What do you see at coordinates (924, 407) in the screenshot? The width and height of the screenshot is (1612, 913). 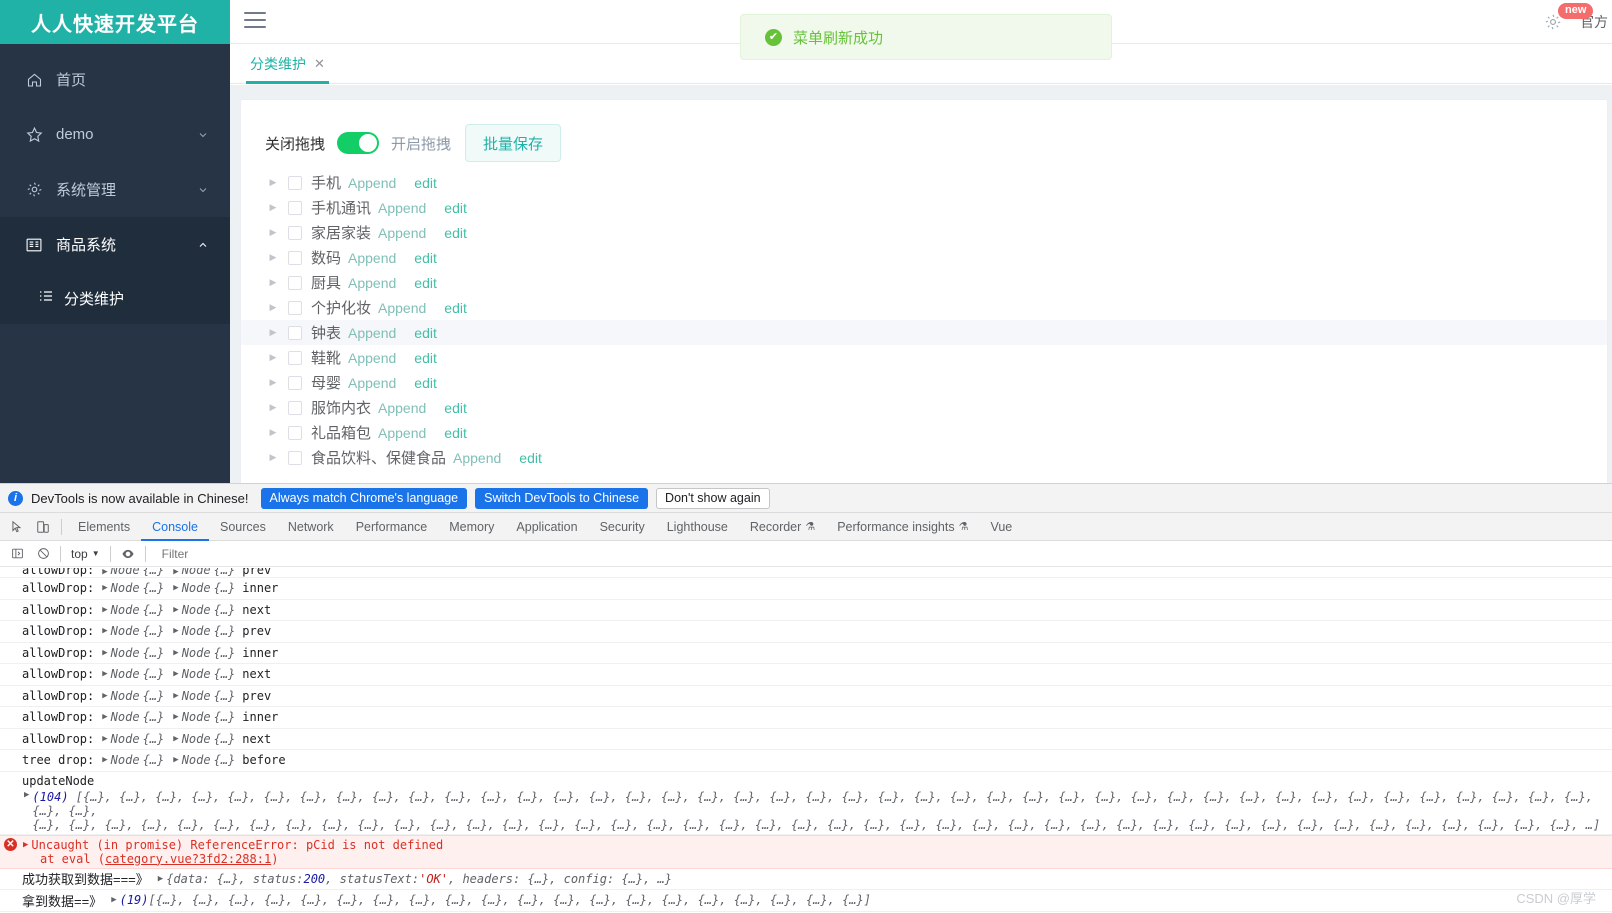 I see `tree-row: ▶ 服饰内衣 Append edit` at bounding box center [924, 407].